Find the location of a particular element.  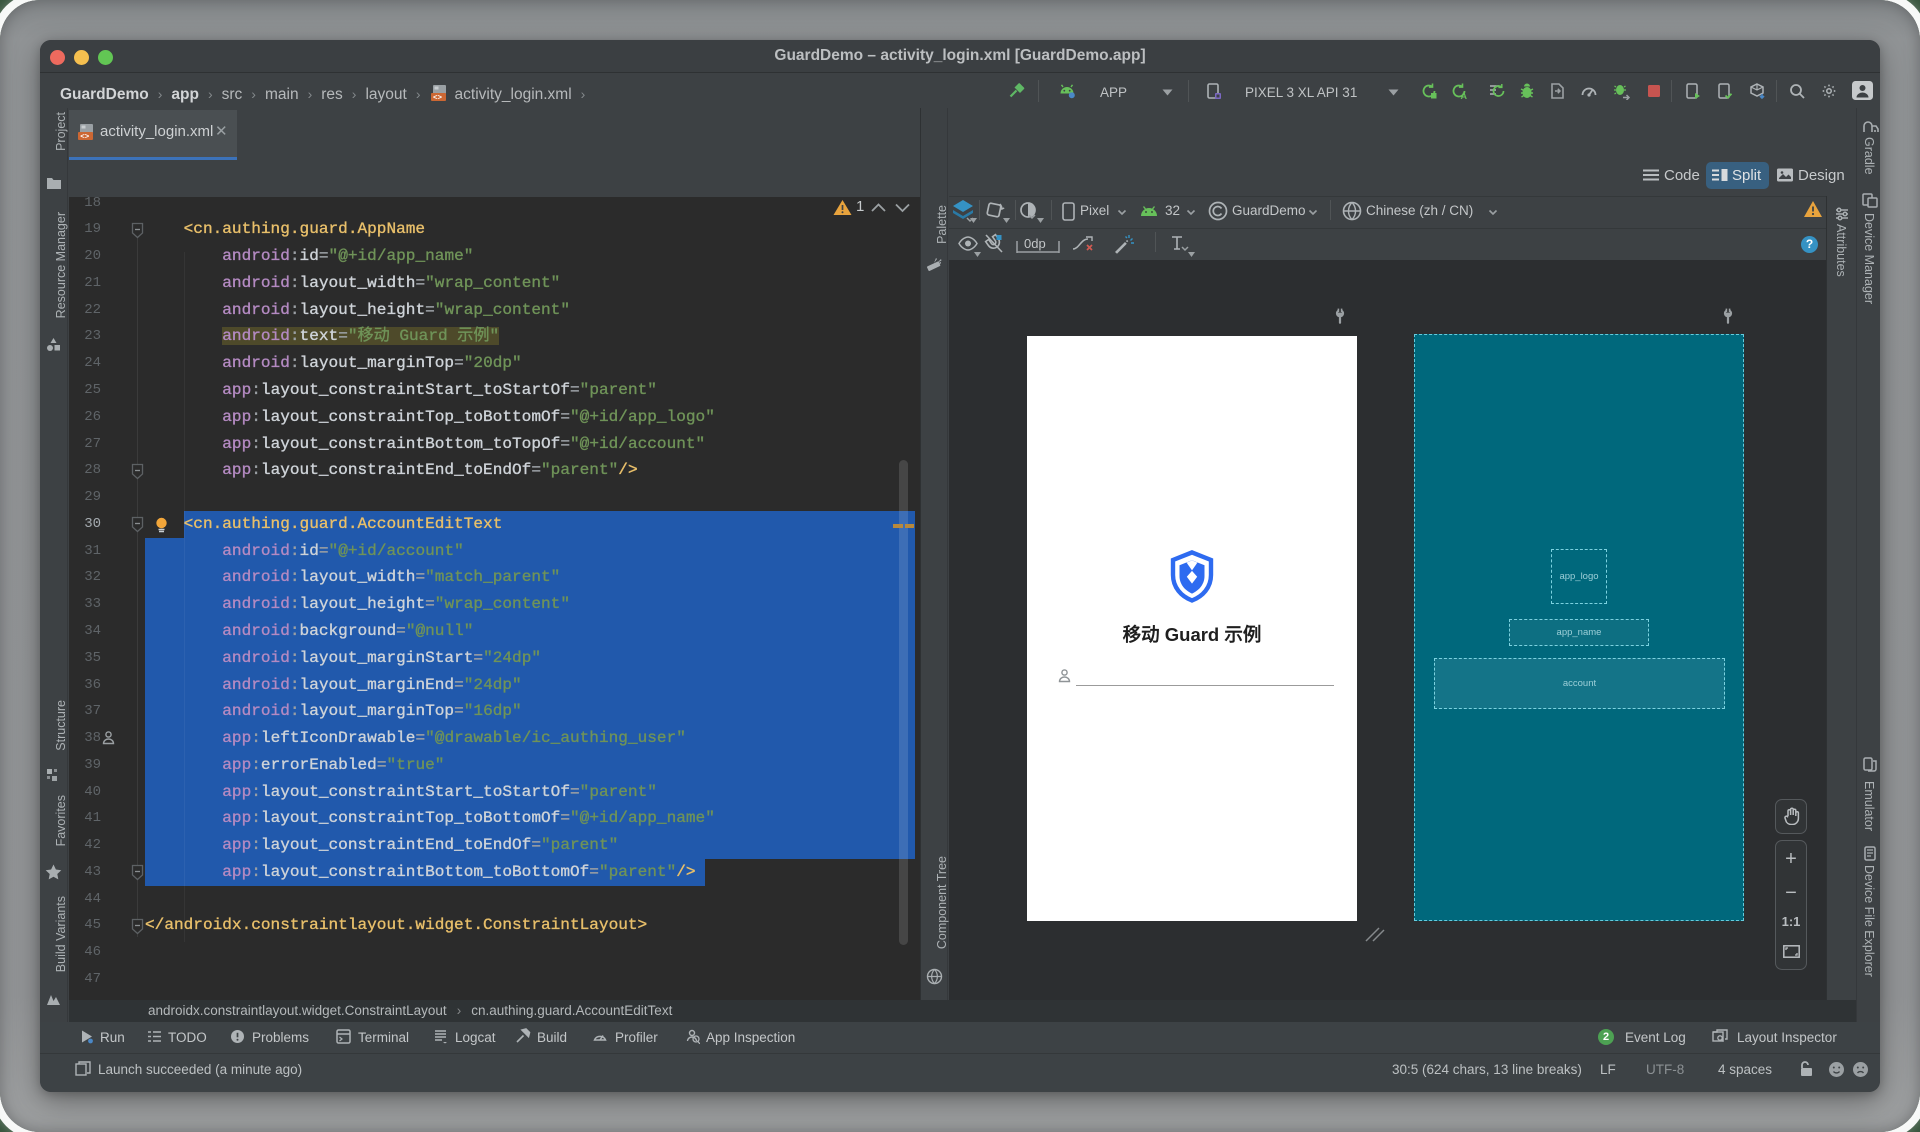

svg-text: A is located at coordinates (1464, 95).